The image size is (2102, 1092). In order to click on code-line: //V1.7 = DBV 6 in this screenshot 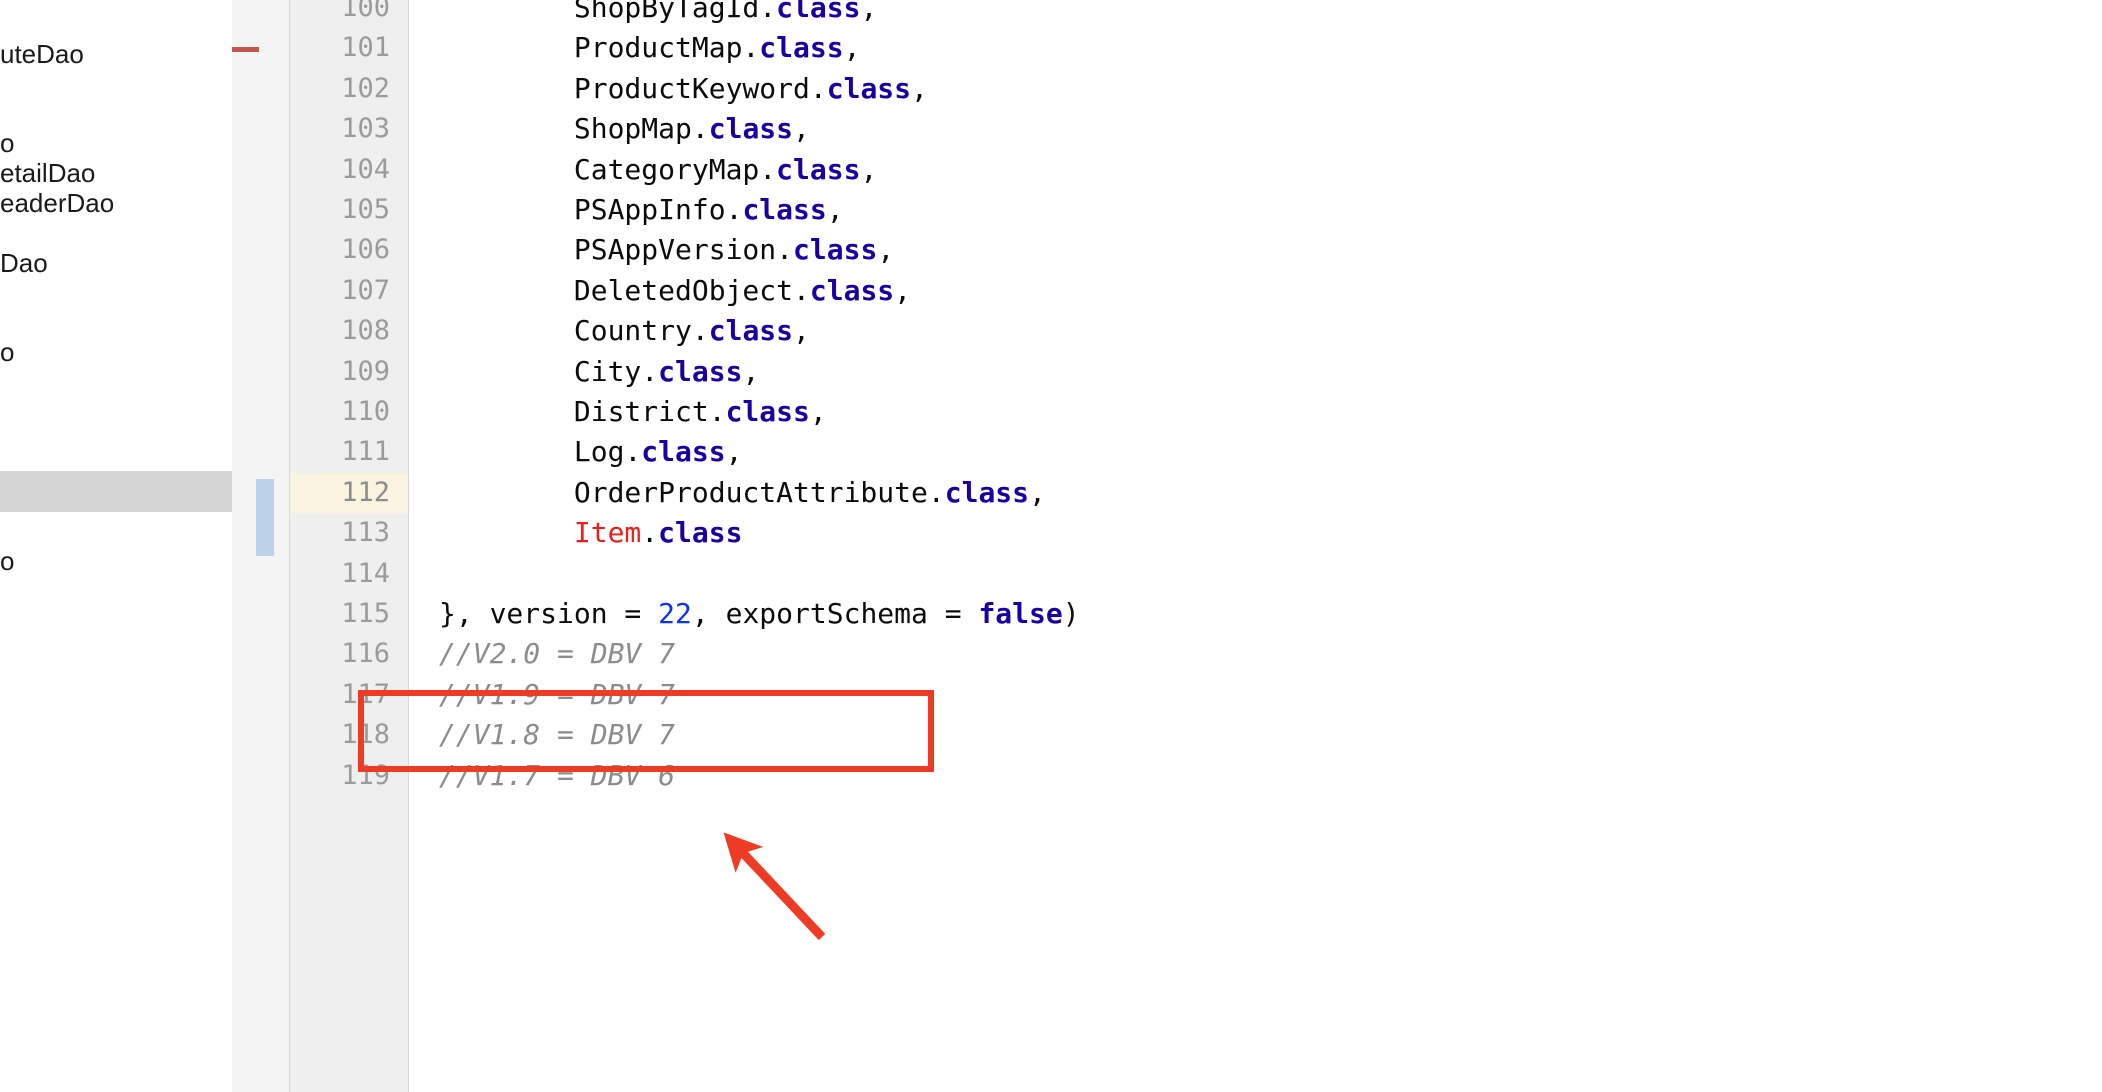, I will do `click(1270, 776)`.